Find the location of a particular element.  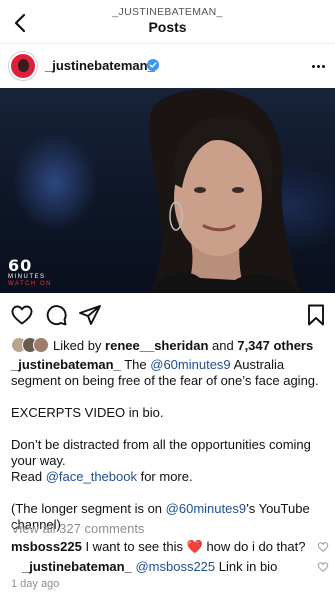

header-titles: _JUSTINEBATEMAN_ Posts is located at coordinates (167, 21).